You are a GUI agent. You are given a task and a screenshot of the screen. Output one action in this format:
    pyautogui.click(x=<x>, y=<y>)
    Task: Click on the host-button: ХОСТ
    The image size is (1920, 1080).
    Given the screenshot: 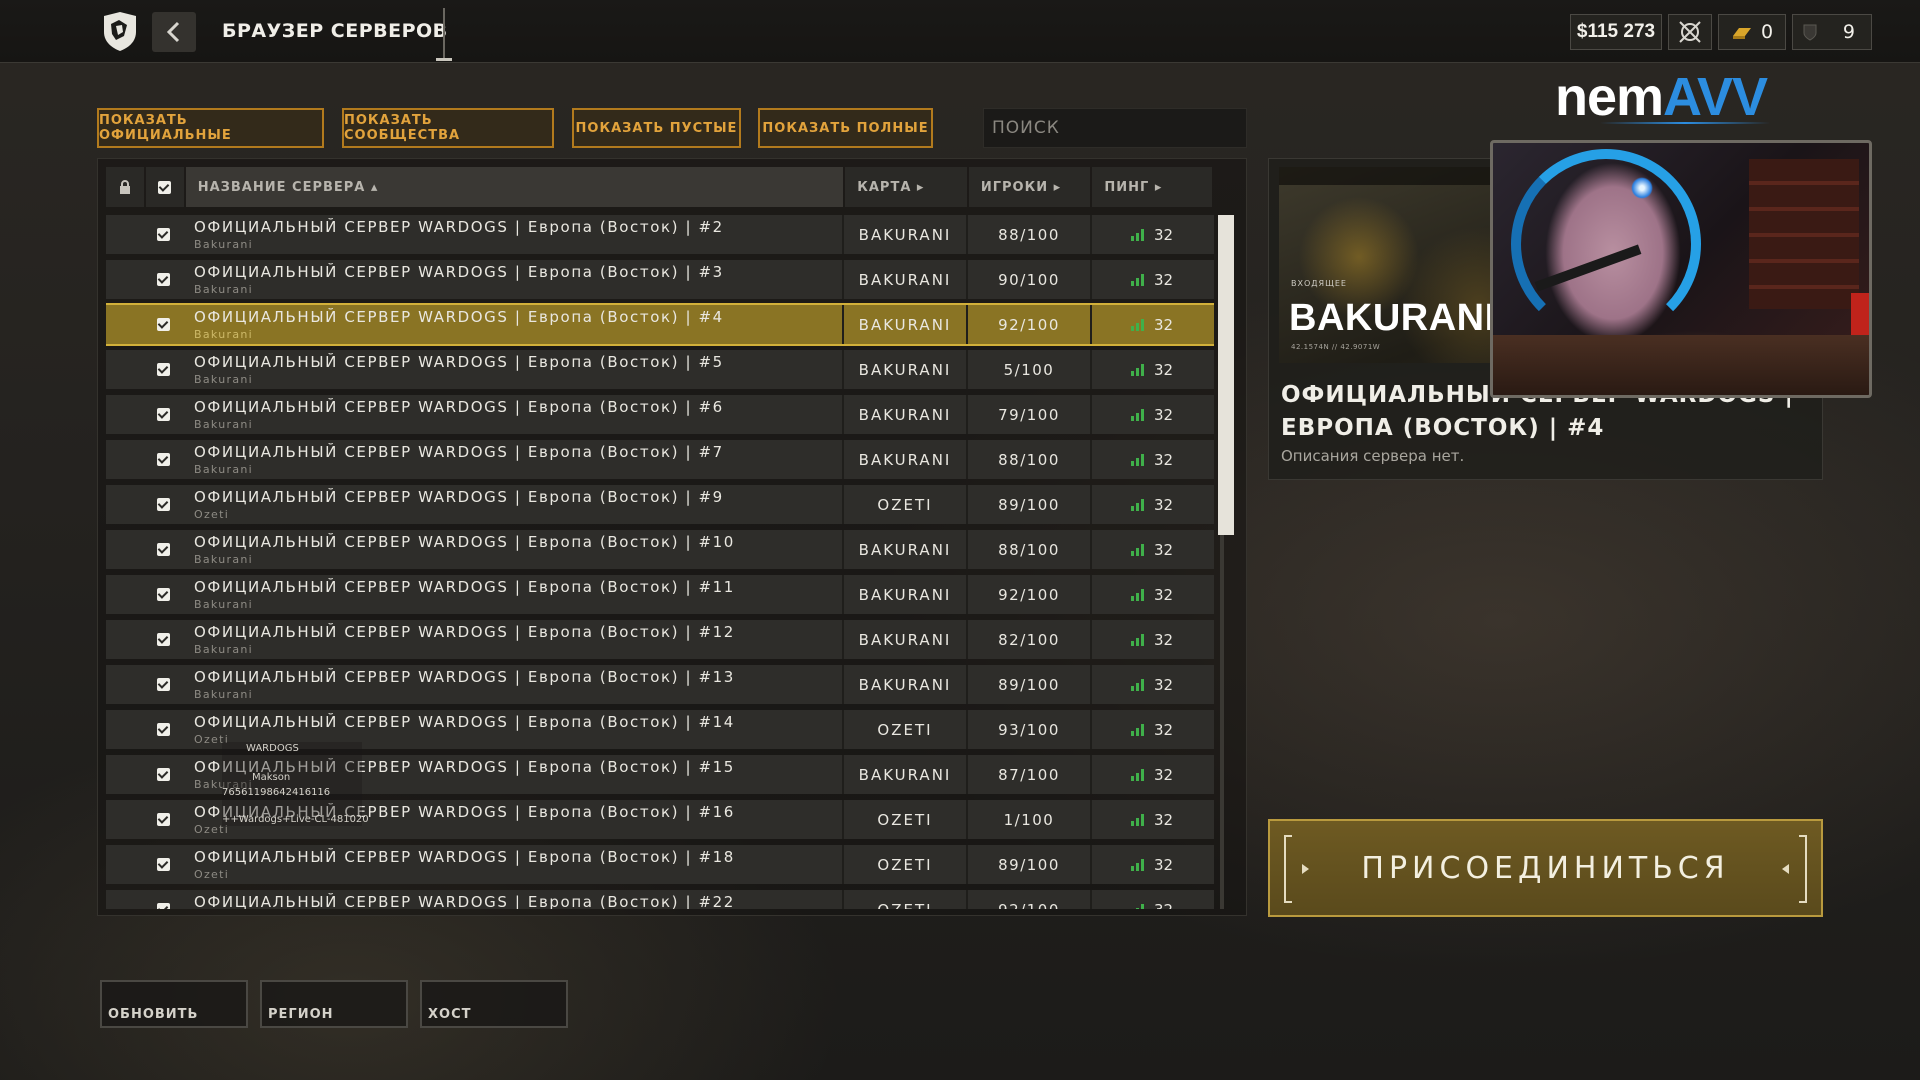 What is the action you would take?
    pyautogui.click(x=494, y=1004)
    